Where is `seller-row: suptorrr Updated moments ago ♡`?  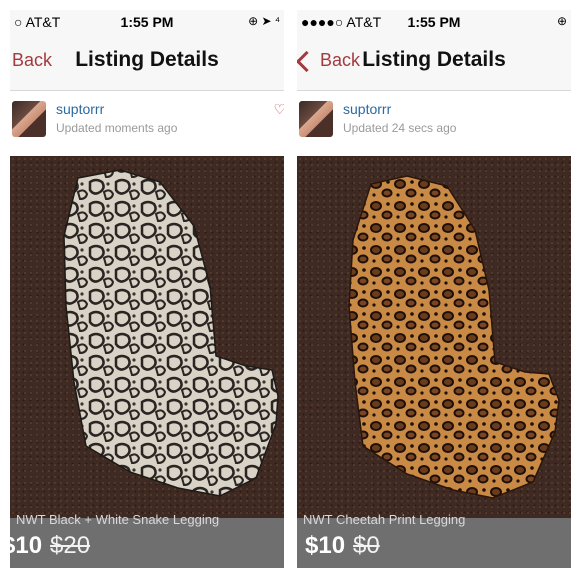 seller-row: suptorrr Updated moments ago ♡ is located at coordinates (147, 123).